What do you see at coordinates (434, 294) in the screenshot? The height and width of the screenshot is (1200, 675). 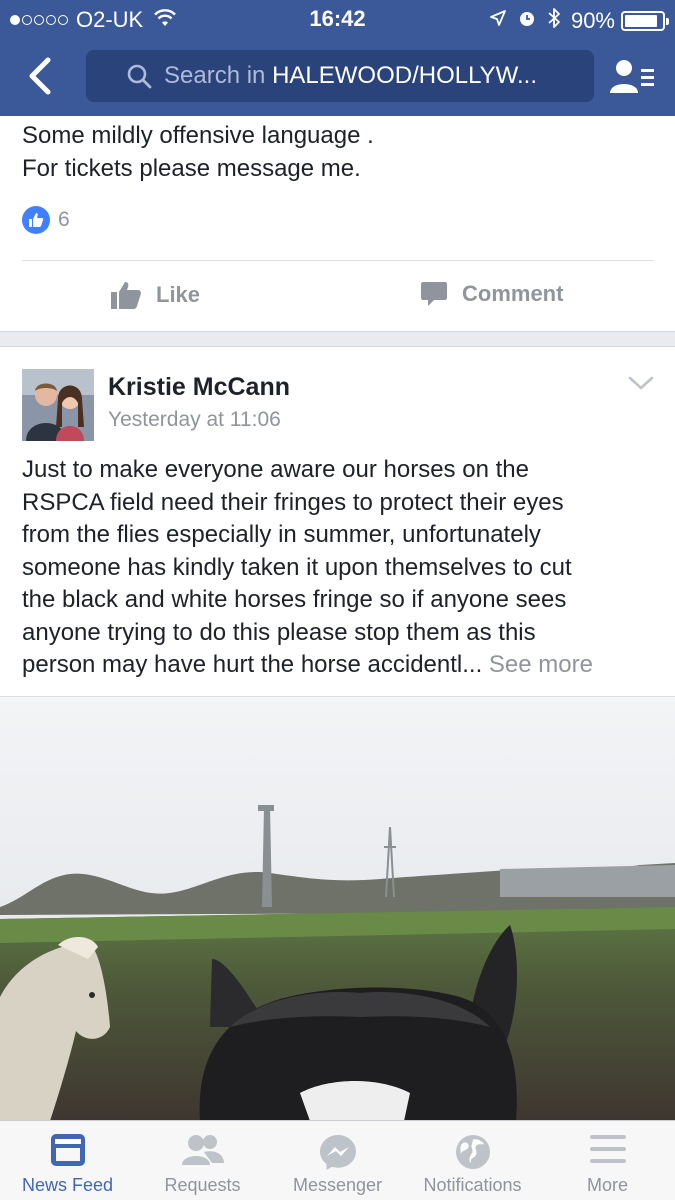 I see `comment-bubble-icon` at bounding box center [434, 294].